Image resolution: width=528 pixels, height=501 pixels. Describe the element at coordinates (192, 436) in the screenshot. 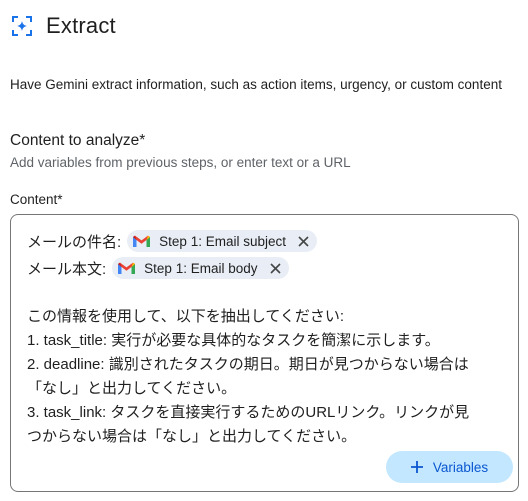

I see `content-text-line: つからない場合は「なし」と出力してください。` at that location.